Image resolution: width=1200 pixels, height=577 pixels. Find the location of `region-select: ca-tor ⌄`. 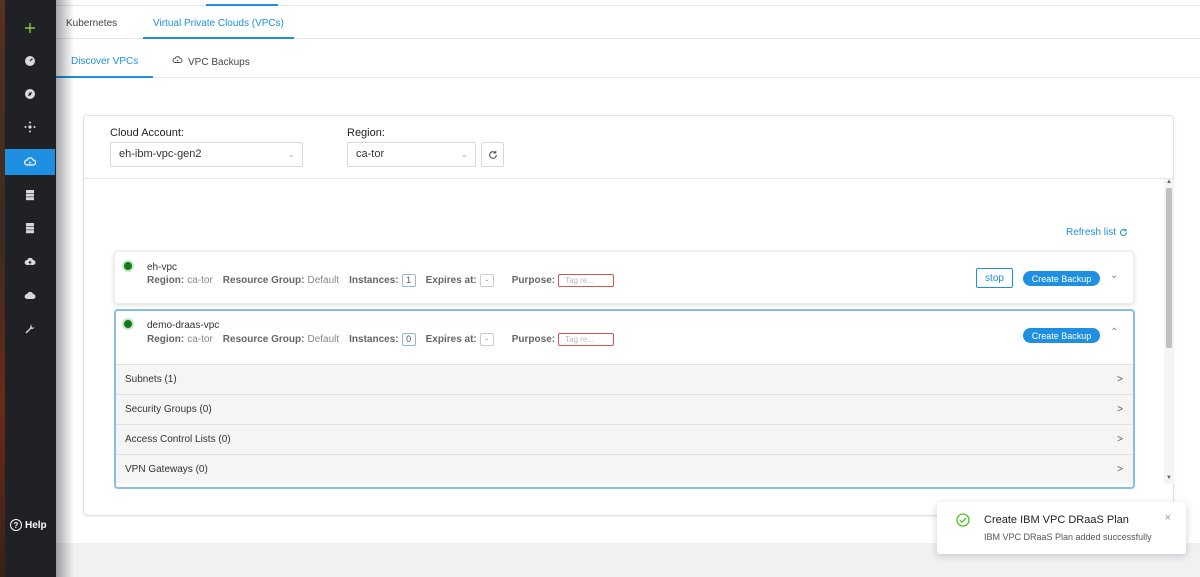

region-select: ca-tor ⌄ is located at coordinates (411, 154).